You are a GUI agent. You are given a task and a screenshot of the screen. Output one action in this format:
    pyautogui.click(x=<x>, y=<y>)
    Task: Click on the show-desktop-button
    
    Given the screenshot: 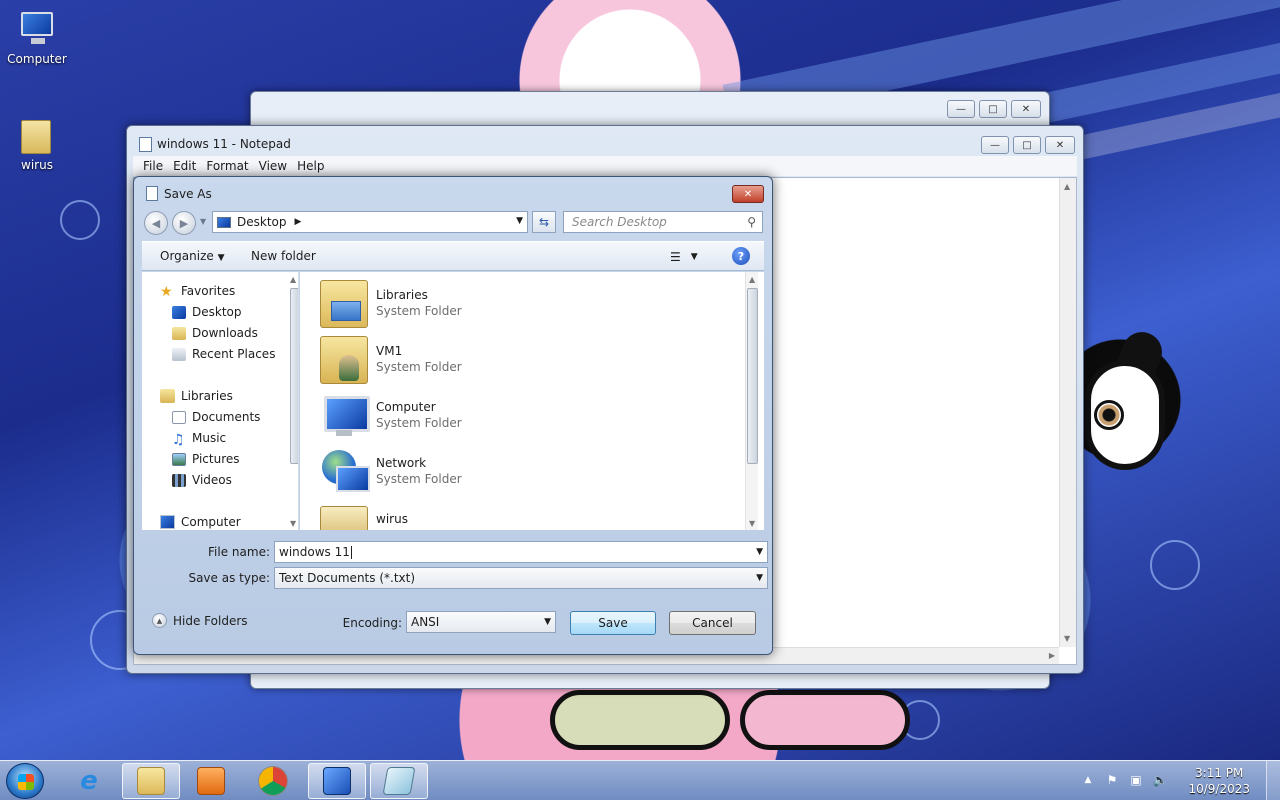 What is the action you would take?
    pyautogui.click(x=1273, y=780)
    